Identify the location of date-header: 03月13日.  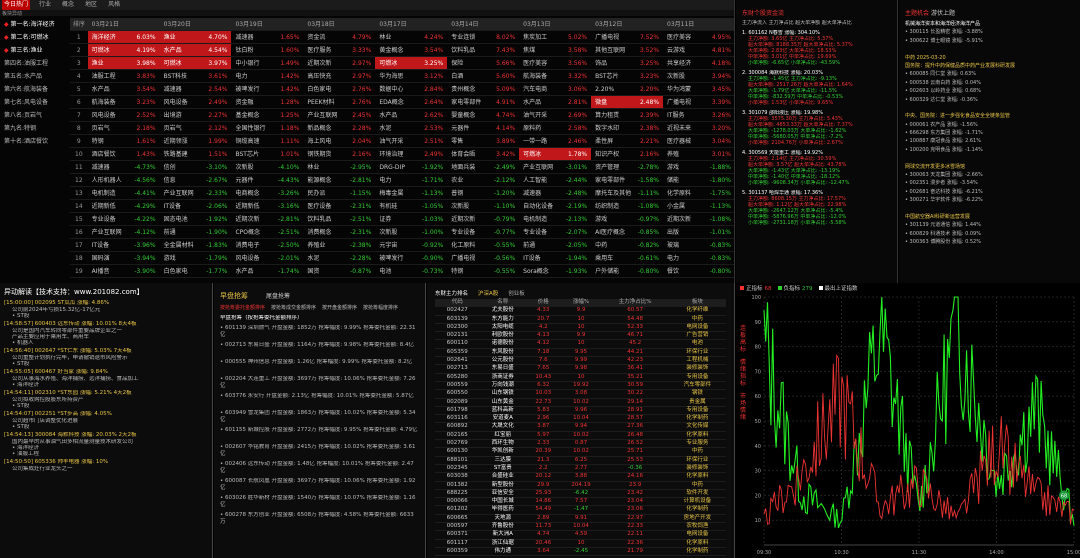
(555, 24).